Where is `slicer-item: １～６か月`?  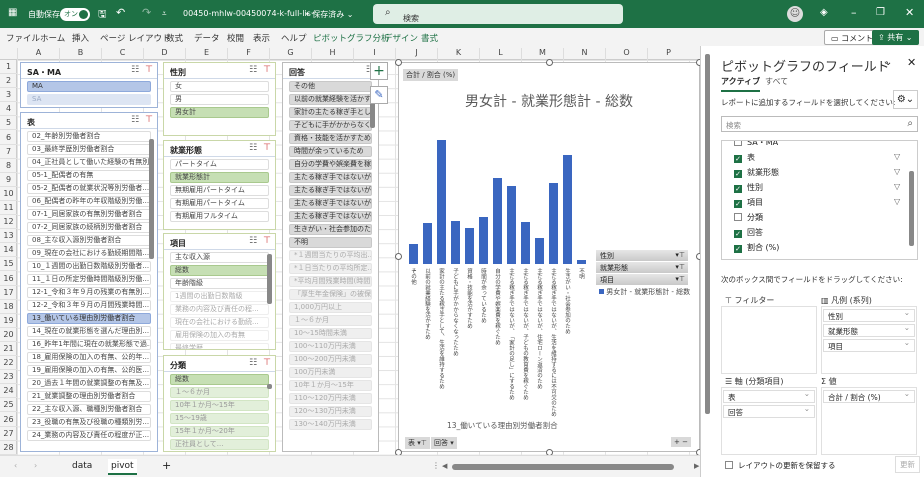
slicer-item: １～６か月 is located at coordinates (330, 320).